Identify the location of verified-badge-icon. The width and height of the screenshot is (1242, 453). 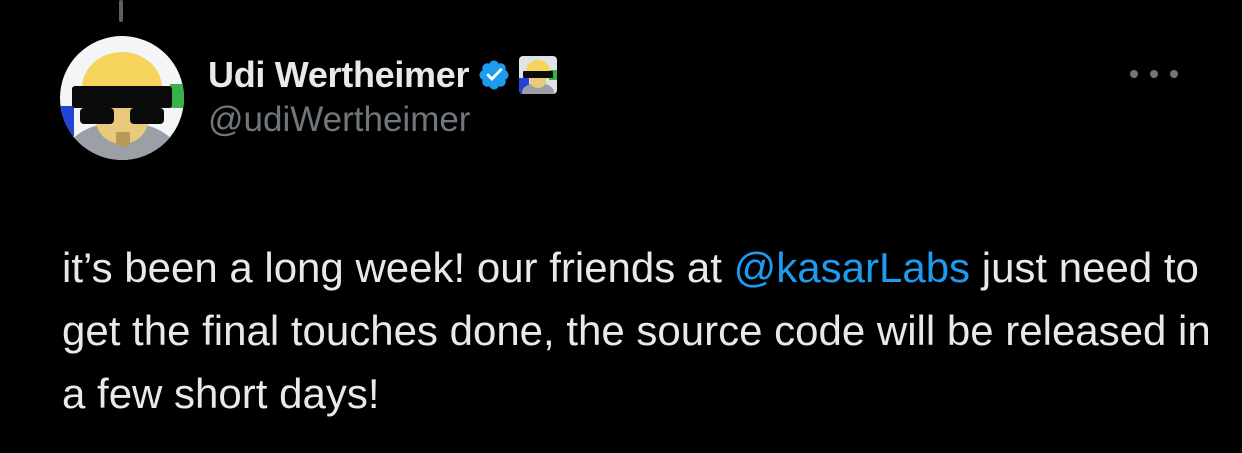
(494, 75).